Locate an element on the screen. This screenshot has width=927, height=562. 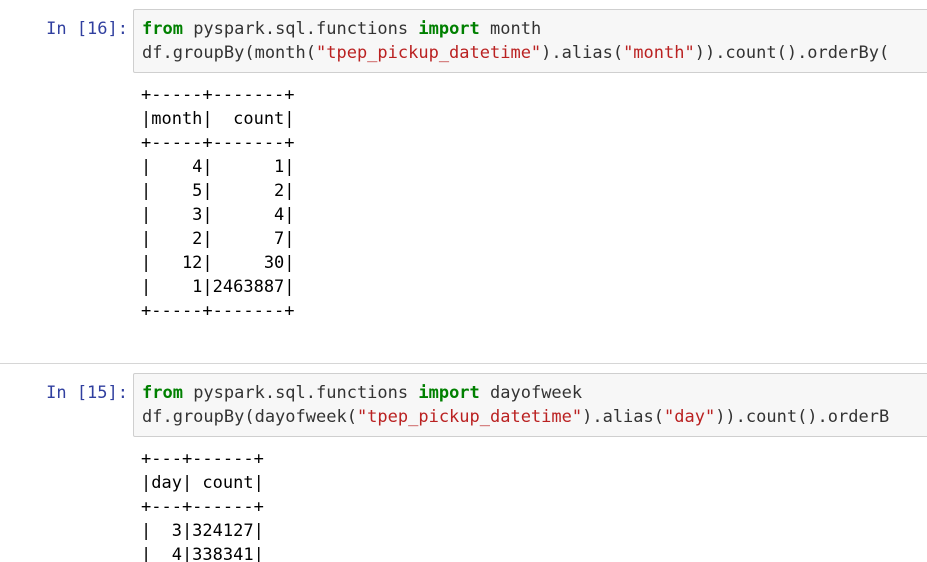
string-literal: "month" is located at coordinates (659, 53).